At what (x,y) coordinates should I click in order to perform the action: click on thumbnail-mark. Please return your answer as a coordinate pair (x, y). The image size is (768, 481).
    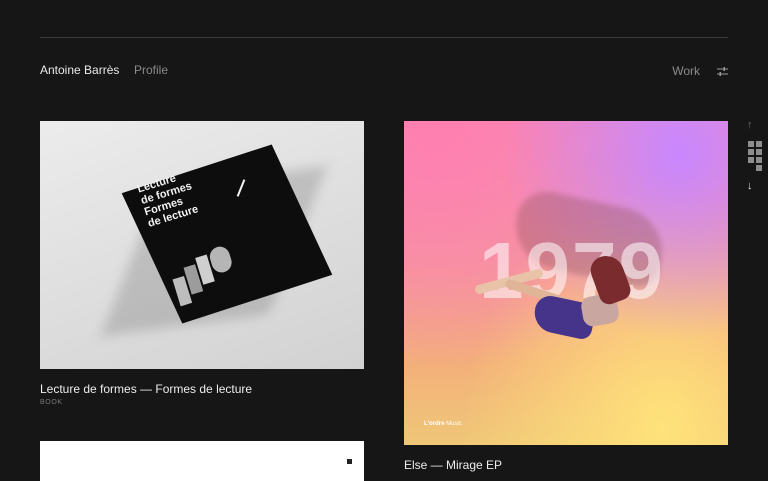
    Looking at the image, I should click on (349, 461).